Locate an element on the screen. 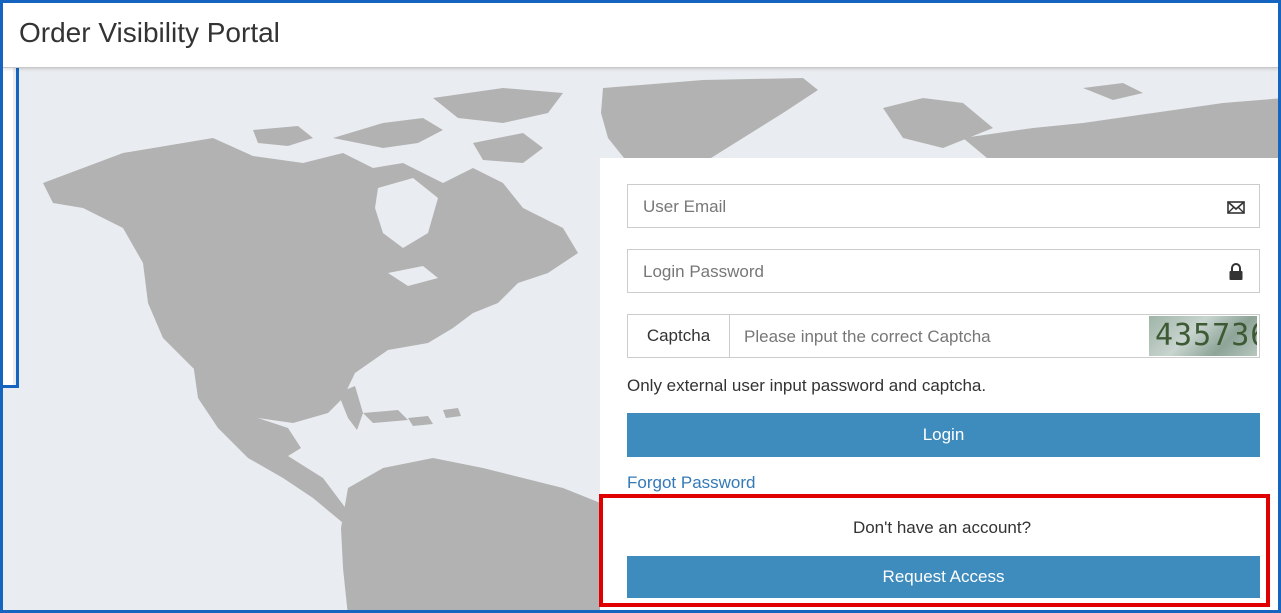 This screenshot has height=613, width=1281. page-title: Order Visibility Portal is located at coordinates (149, 32).